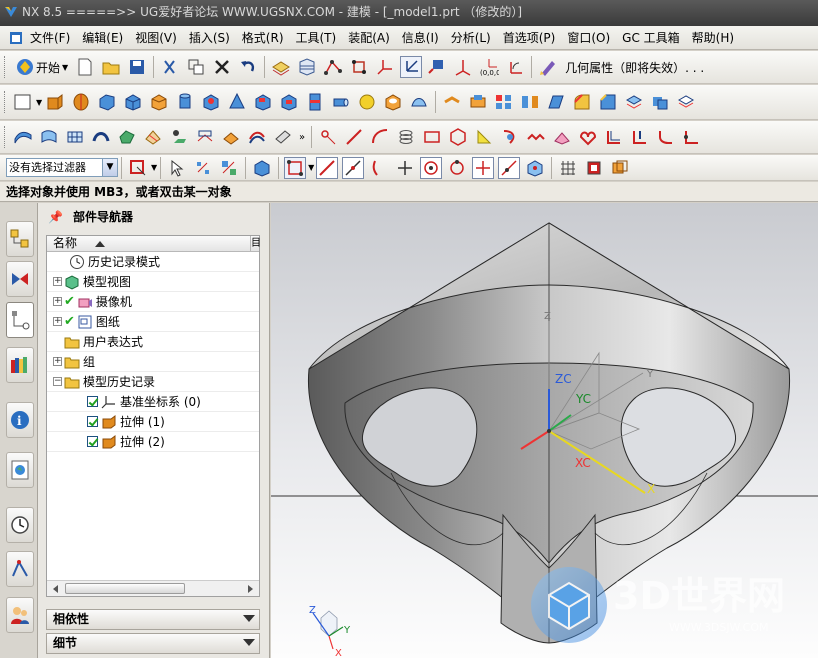  What do you see at coordinates (107, 102) in the screenshot?
I see `block-icon` at bounding box center [107, 102].